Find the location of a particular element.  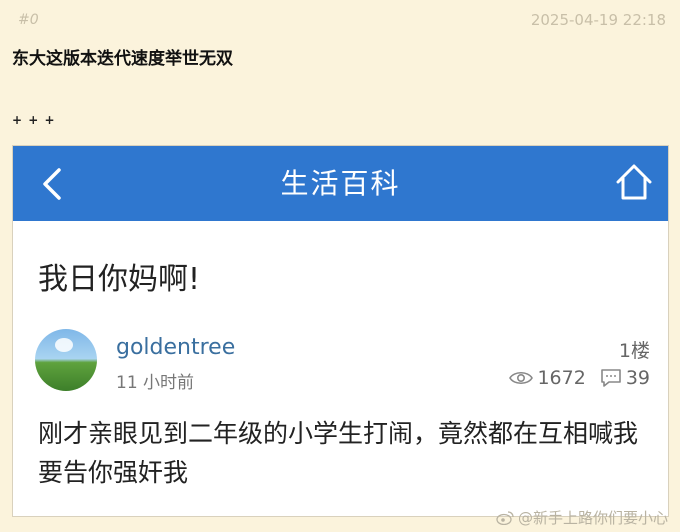

home-icon is located at coordinates (634, 182).